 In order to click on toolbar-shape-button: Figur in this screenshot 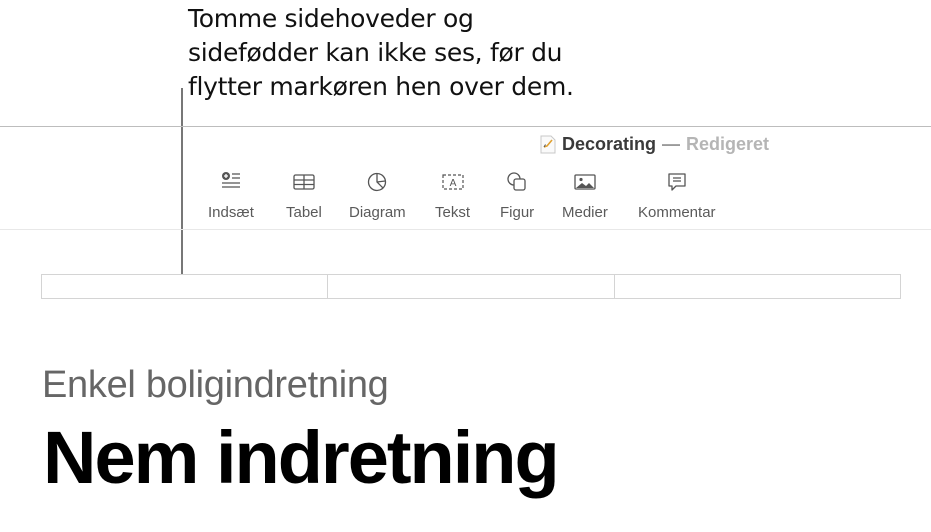, I will do `click(517, 195)`.